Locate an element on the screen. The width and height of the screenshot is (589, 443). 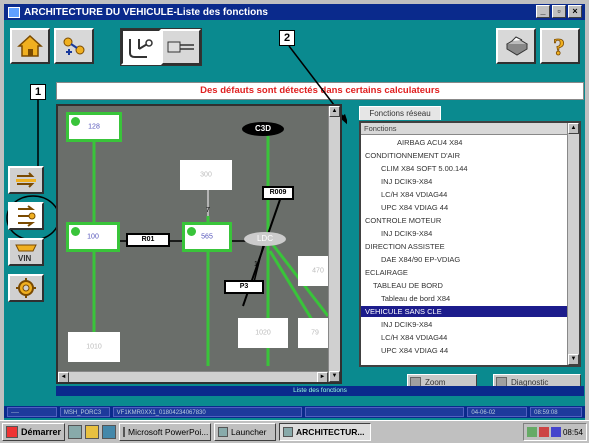
desktop-icon is located at coordinates (75, 432).